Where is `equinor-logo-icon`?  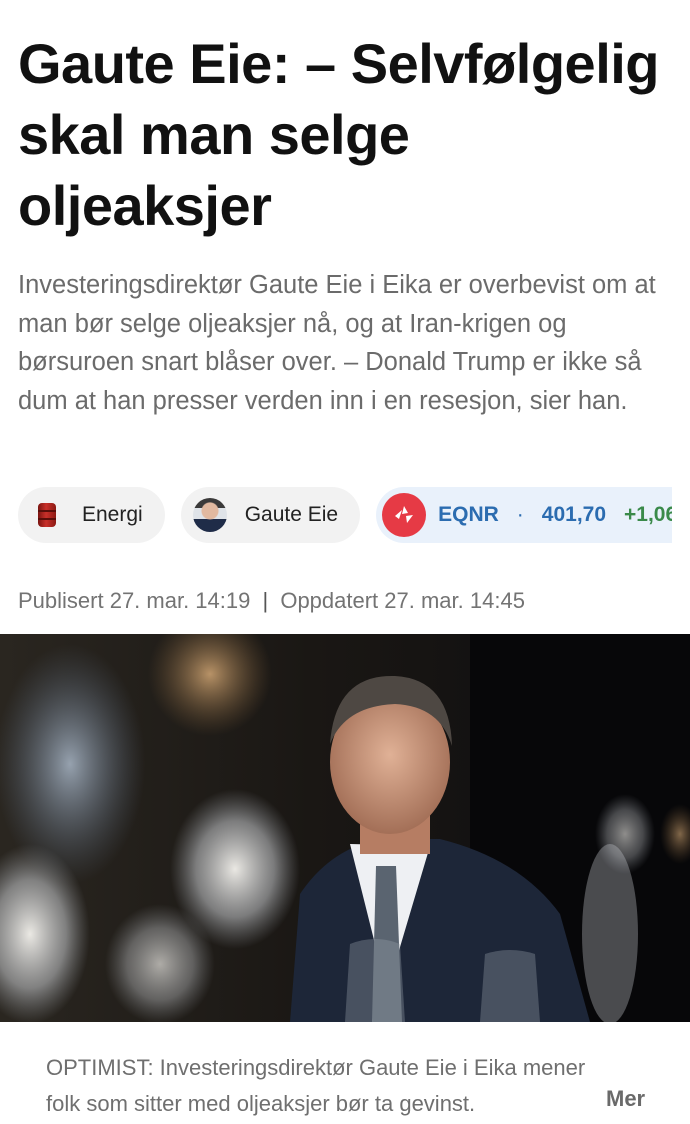 equinor-logo-icon is located at coordinates (404, 515).